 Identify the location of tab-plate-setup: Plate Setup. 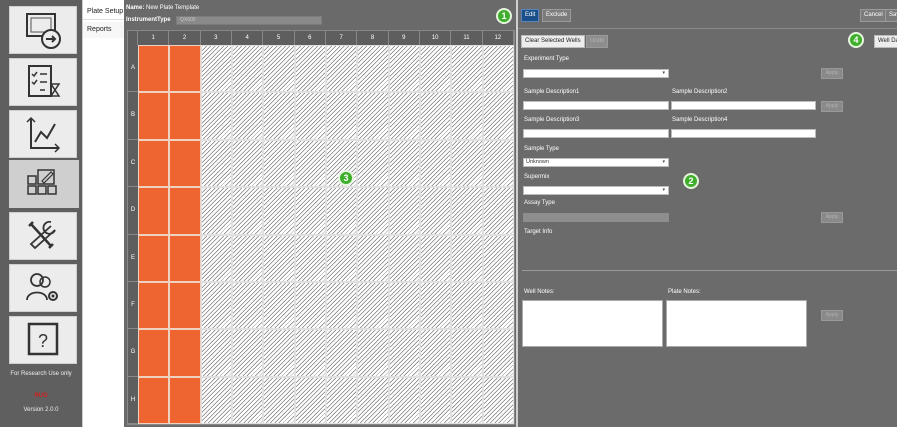
(104, 12).